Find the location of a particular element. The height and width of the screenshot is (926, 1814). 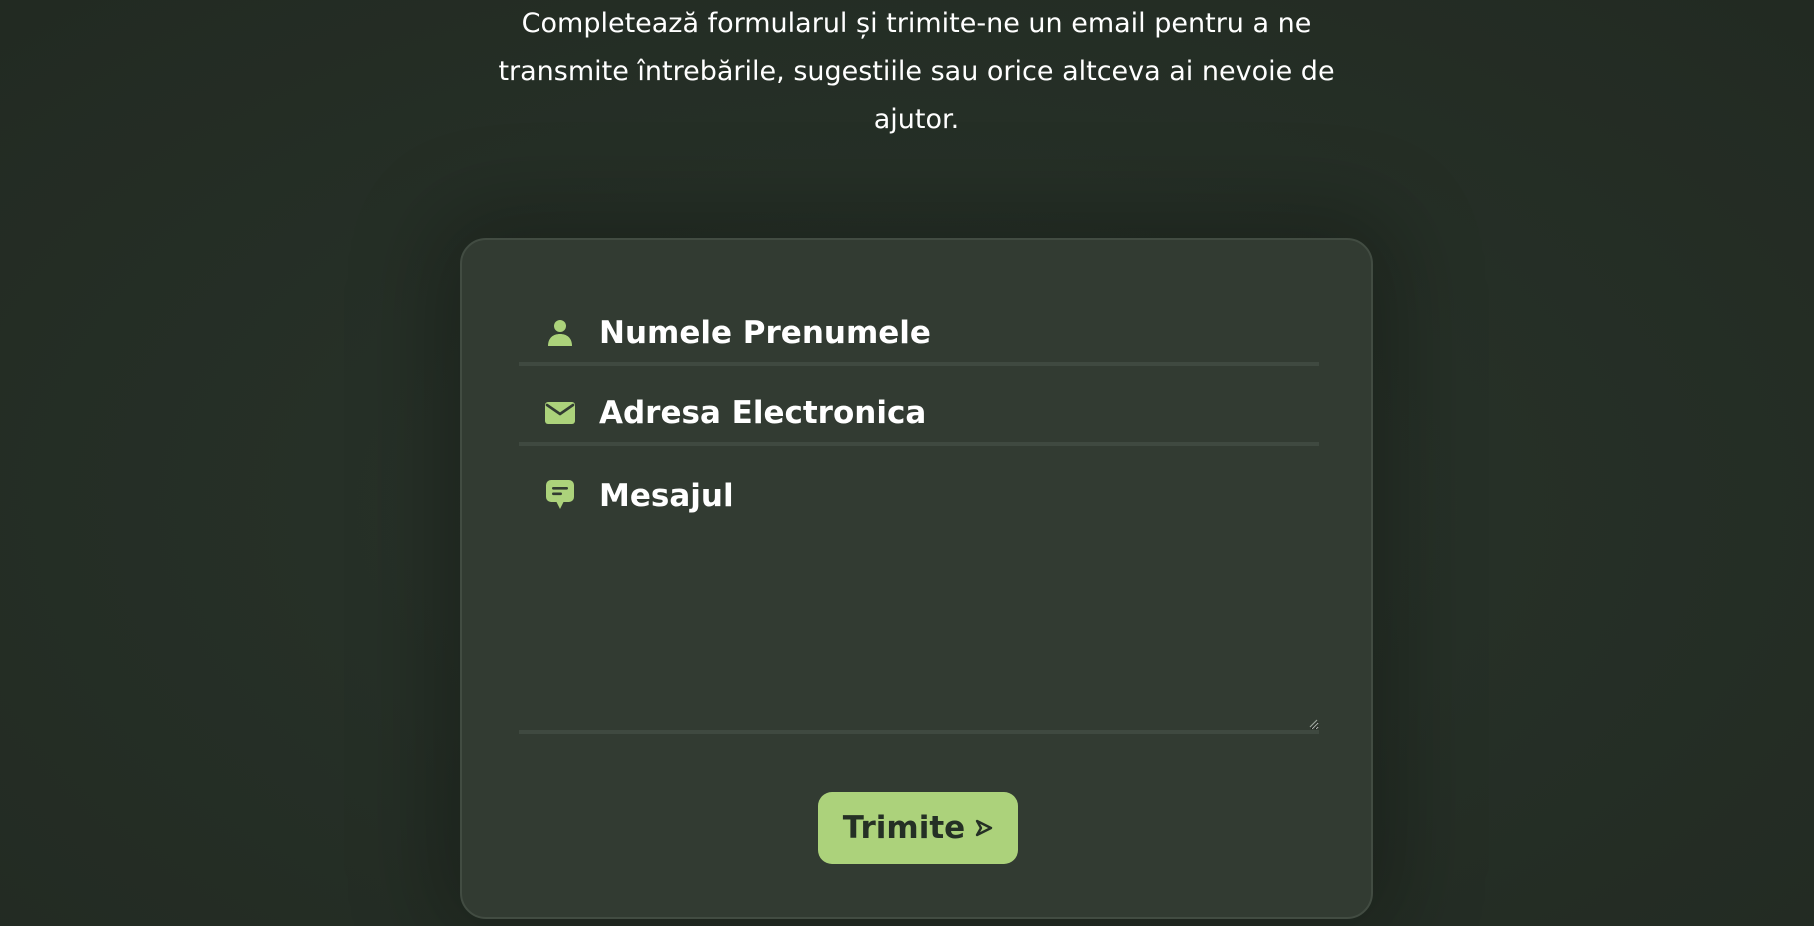

name-field-row is located at coordinates (919, 335).